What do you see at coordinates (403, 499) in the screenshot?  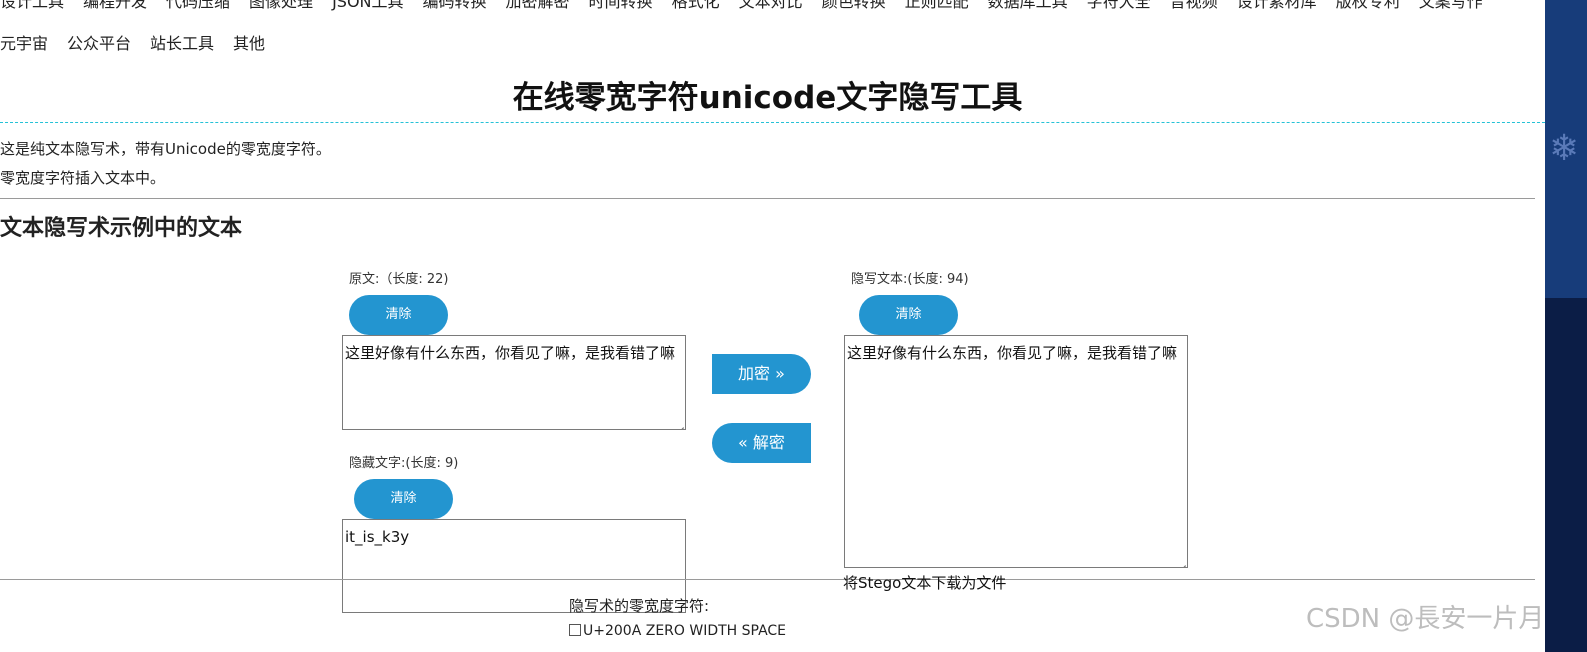 I see `clear-hidden-button: 清除` at bounding box center [403, 499].